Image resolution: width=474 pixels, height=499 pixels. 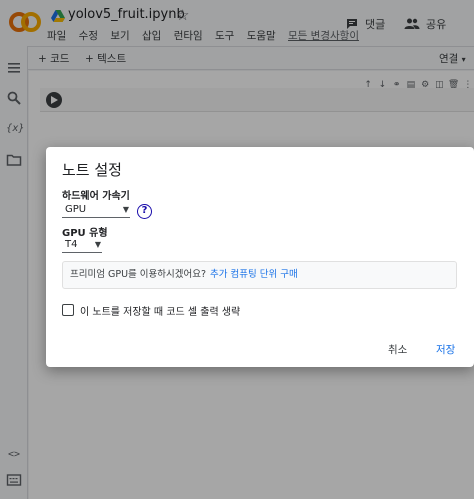 I want to click on omit-output-checkbox, so click(x=68, y=310).